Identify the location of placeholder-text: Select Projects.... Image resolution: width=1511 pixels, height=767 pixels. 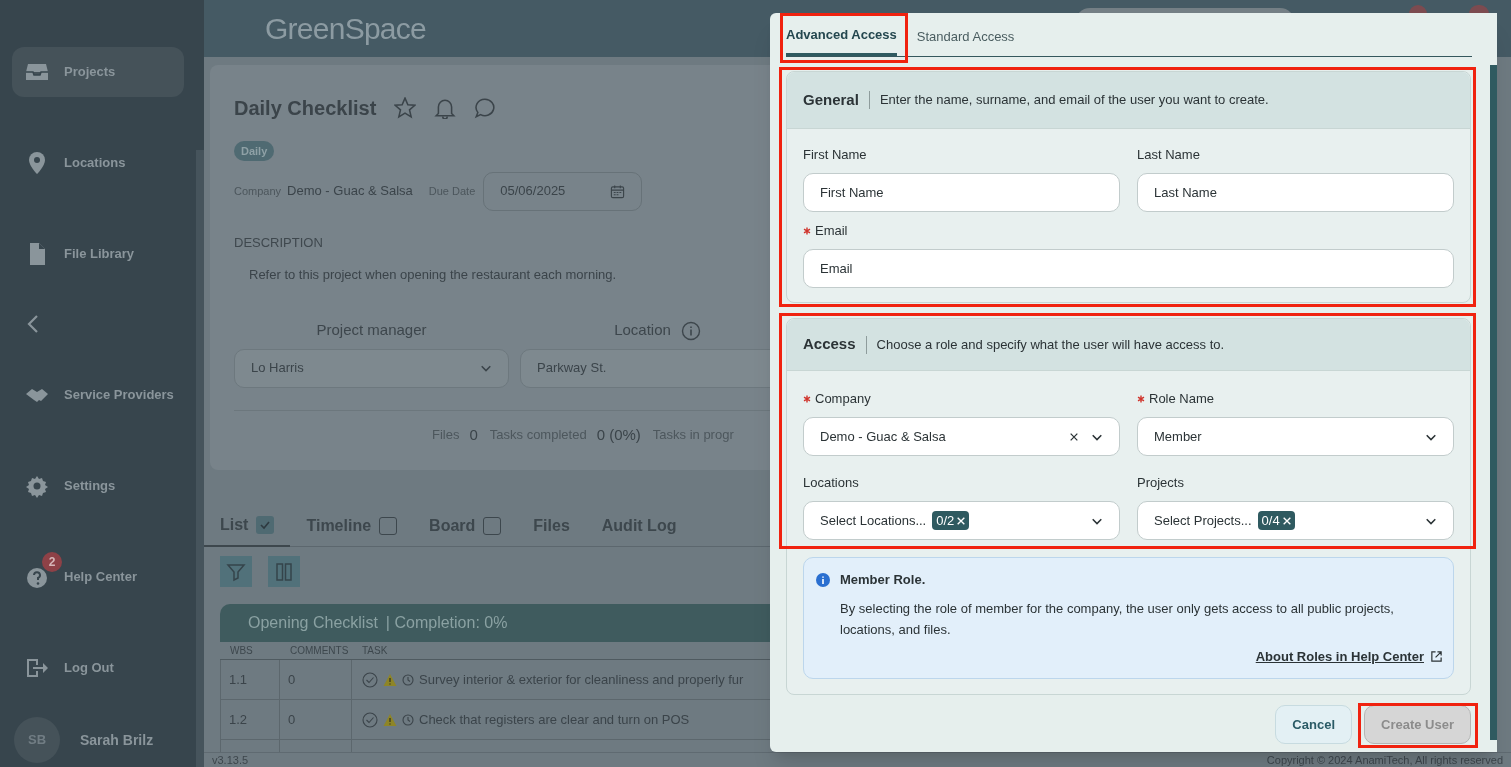
(1203, 520).